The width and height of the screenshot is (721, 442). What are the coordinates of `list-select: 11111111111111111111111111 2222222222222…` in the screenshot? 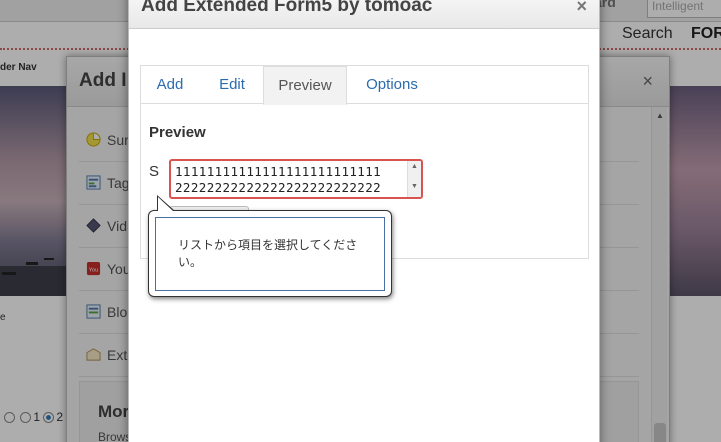 It's located at (296, 179).